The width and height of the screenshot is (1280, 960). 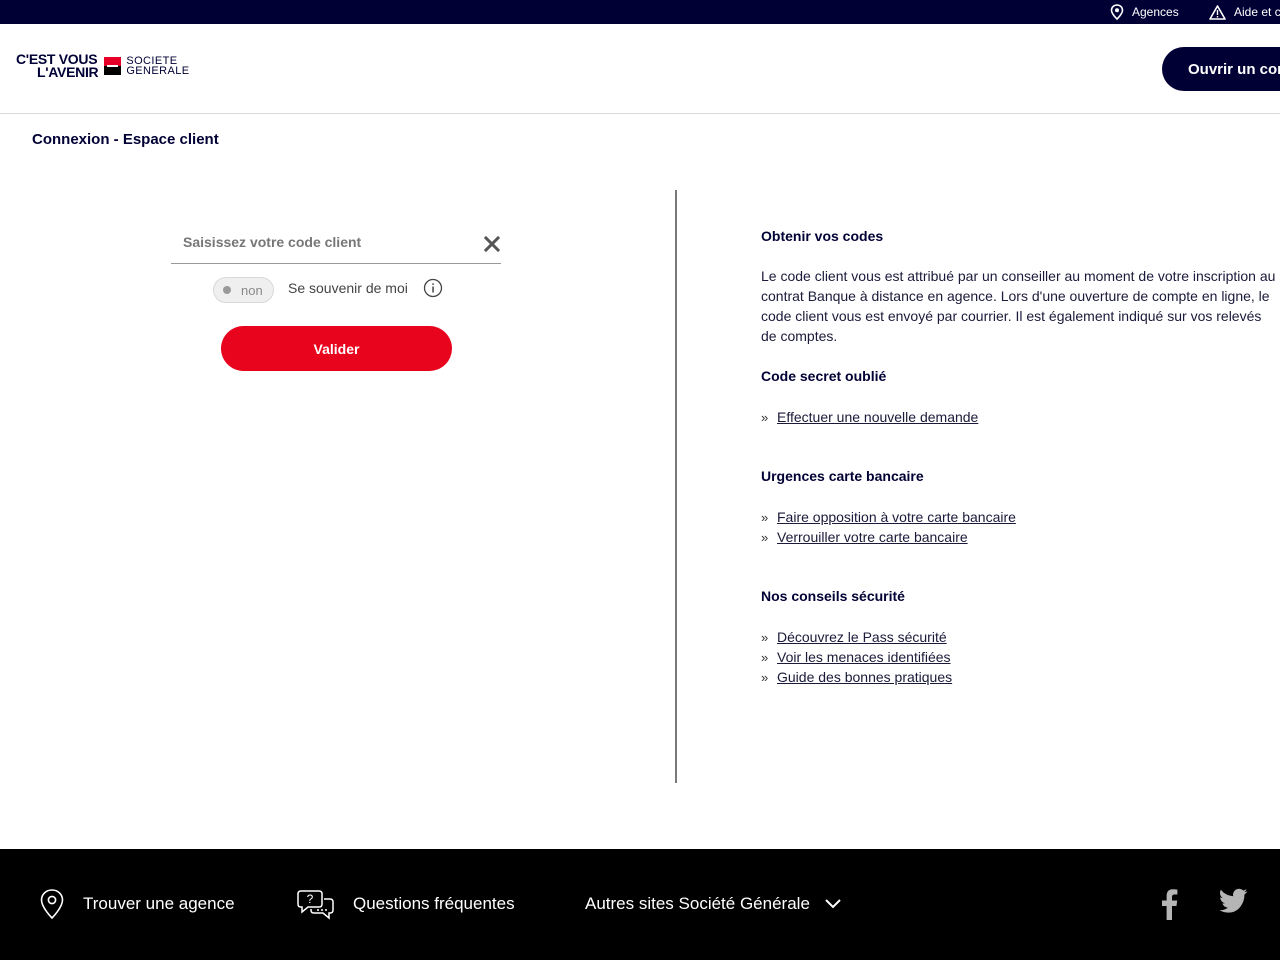 I want to click on info-icon, so click(x=433, y=288).